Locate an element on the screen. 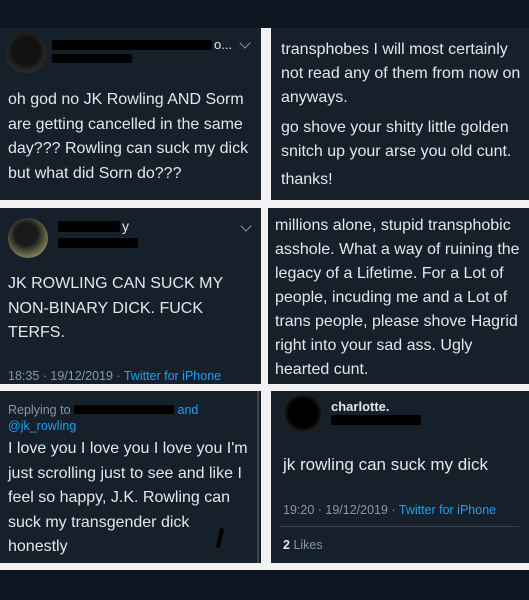 This screenshot has height=600, width=529. tweet-text-line: trans people, please shove Hagrid is located at coordinates (396, 321).